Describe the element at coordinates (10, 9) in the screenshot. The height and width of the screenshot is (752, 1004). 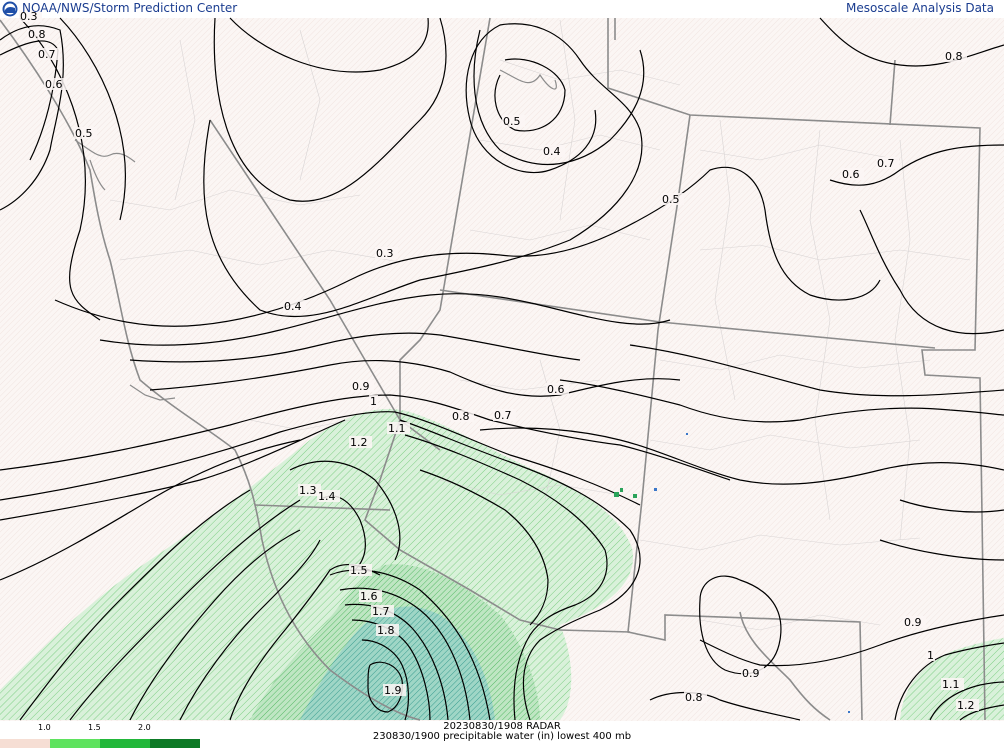
I see `noaa-logo-icon` at that location.